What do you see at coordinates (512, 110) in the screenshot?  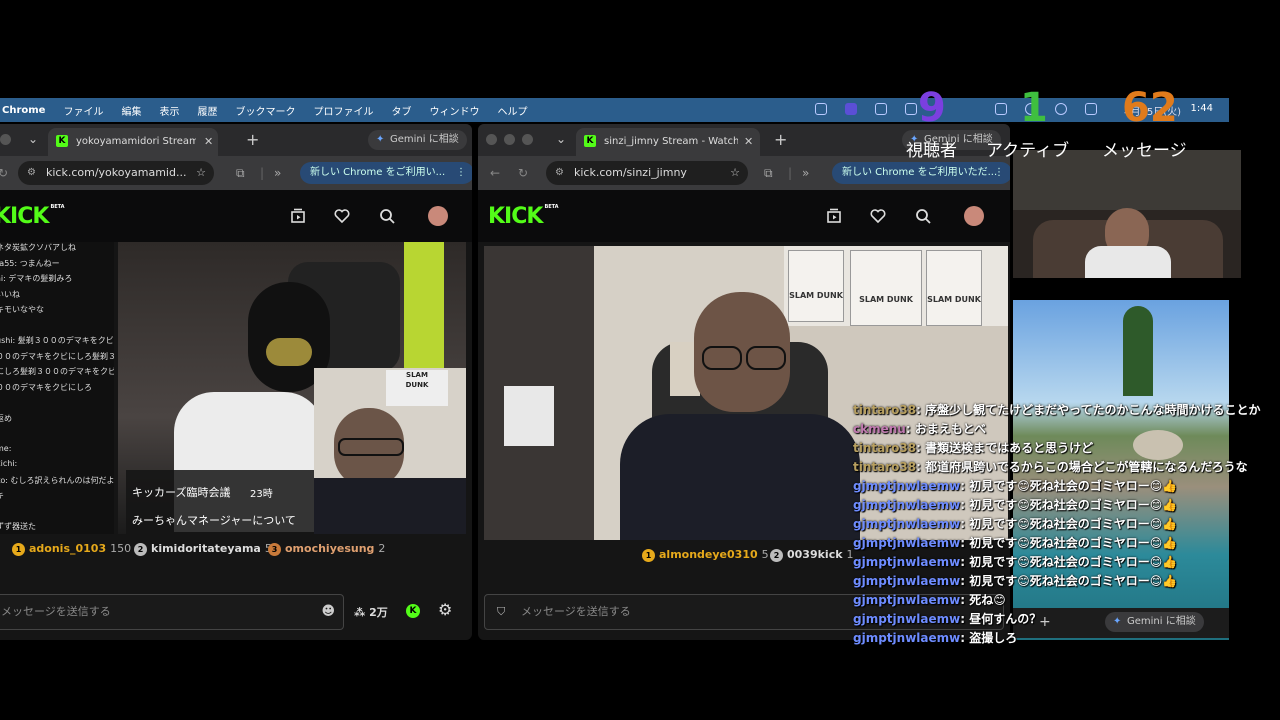 I see `menu-help: ヘルプ` at bounding box center [512, 110].